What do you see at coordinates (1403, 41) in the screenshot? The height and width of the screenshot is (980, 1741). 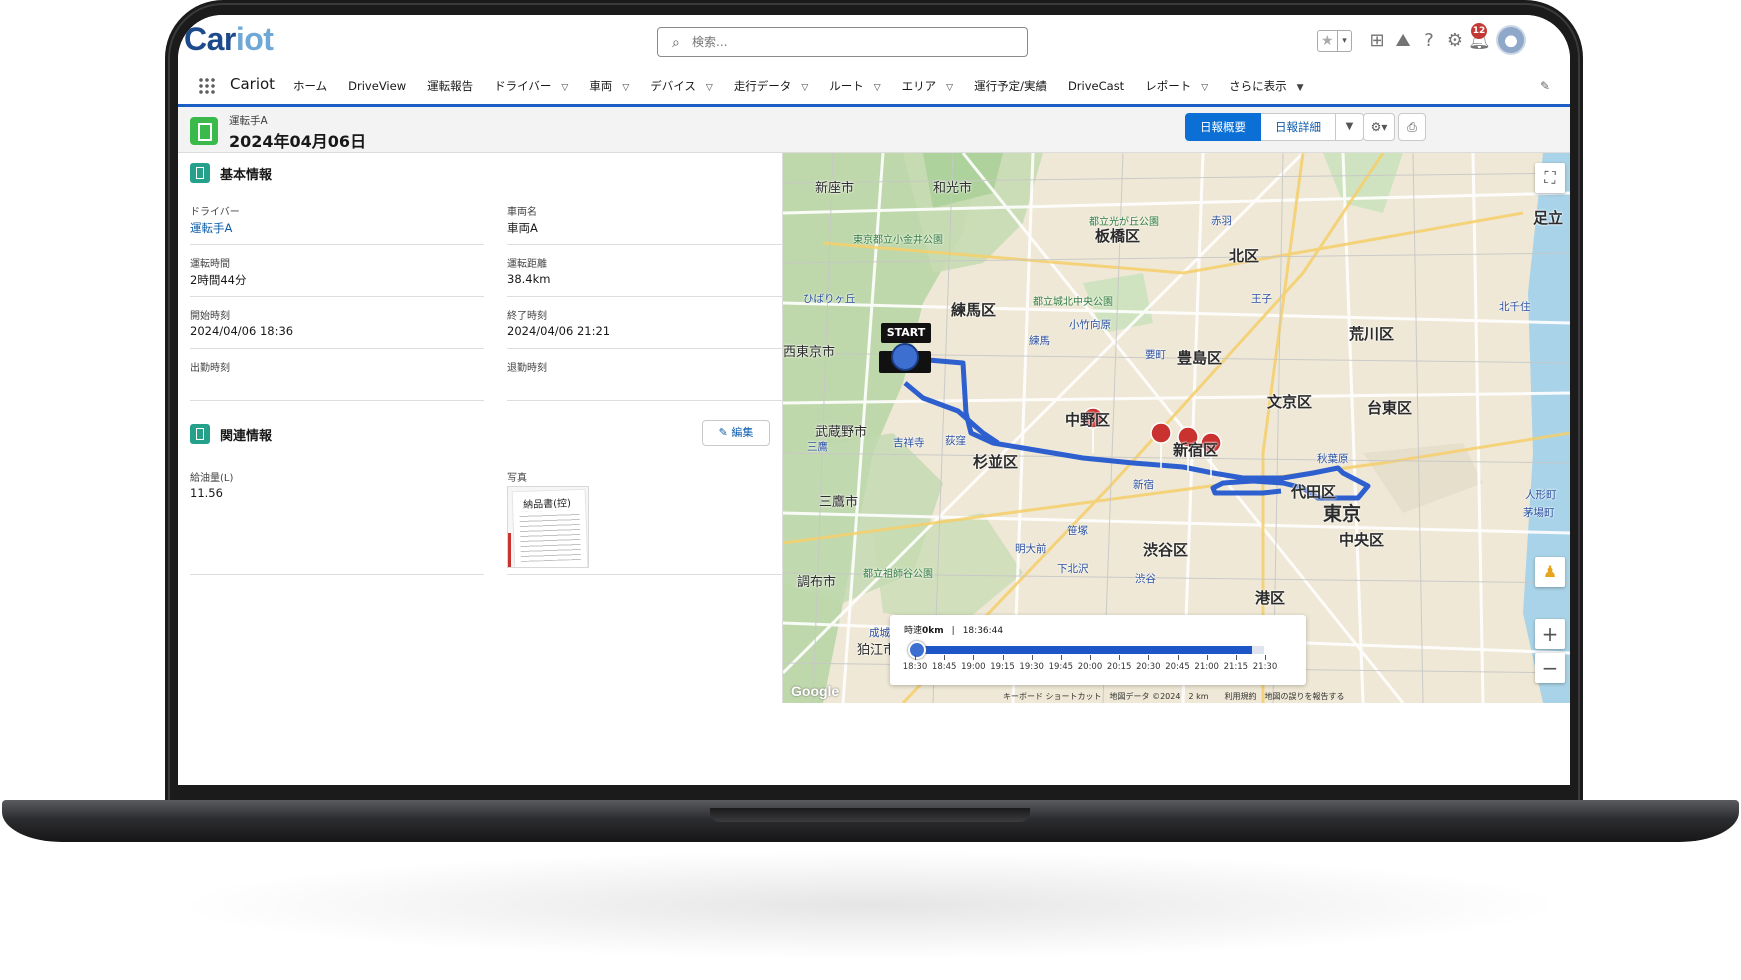 I see `trailhead-icon: ⛰` at bounding box center [1403, 41].